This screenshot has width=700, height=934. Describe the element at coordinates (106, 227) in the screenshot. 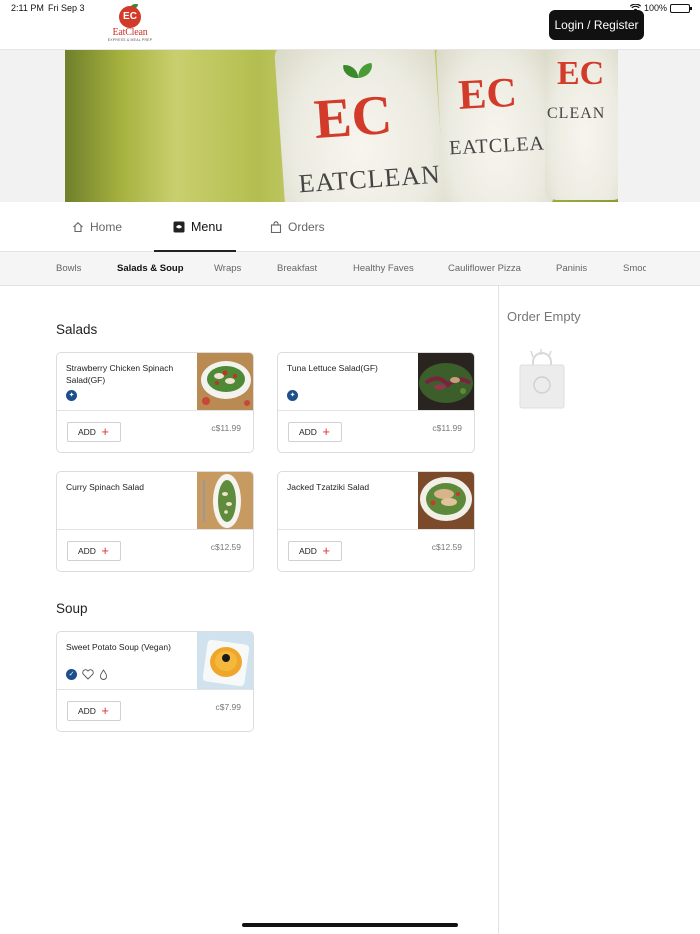

I see `nav-home-label: Home` at that location.